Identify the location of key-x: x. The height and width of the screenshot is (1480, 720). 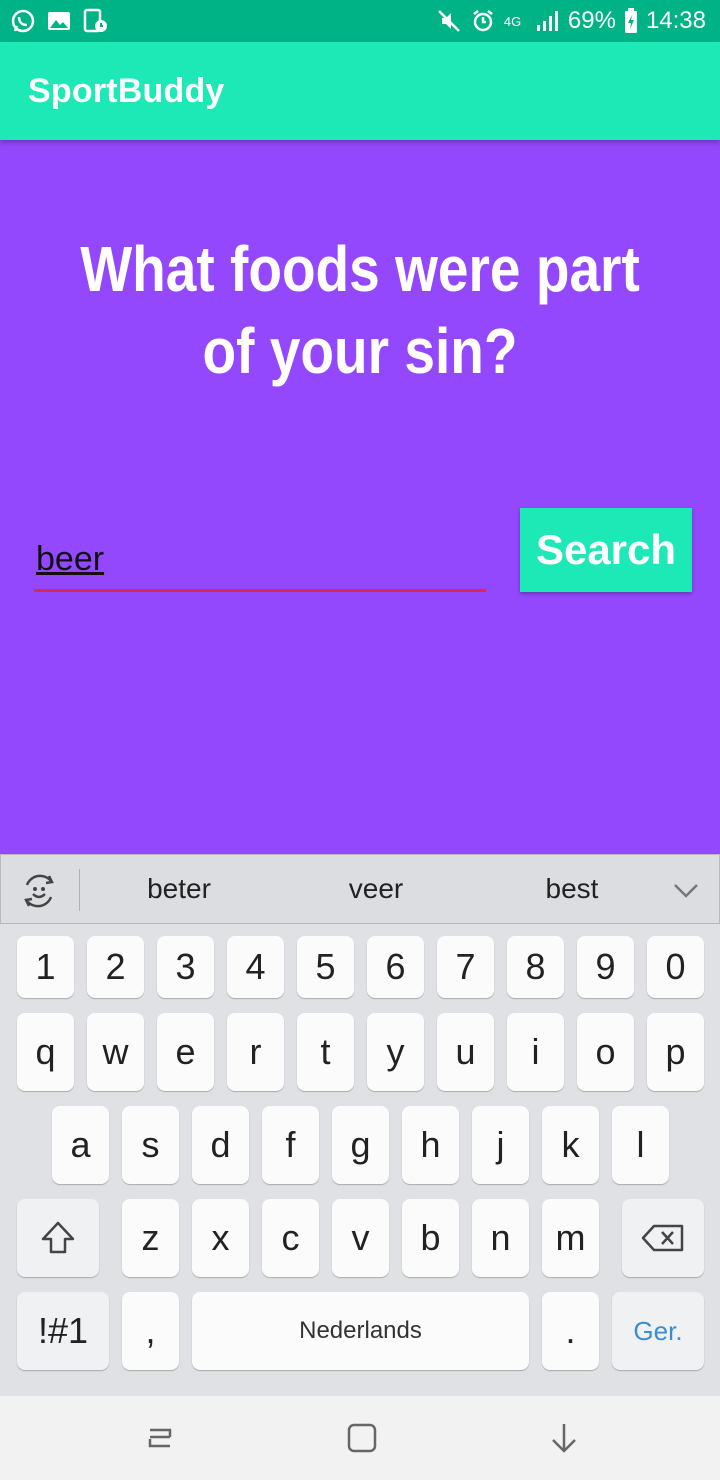
(220, 1238).